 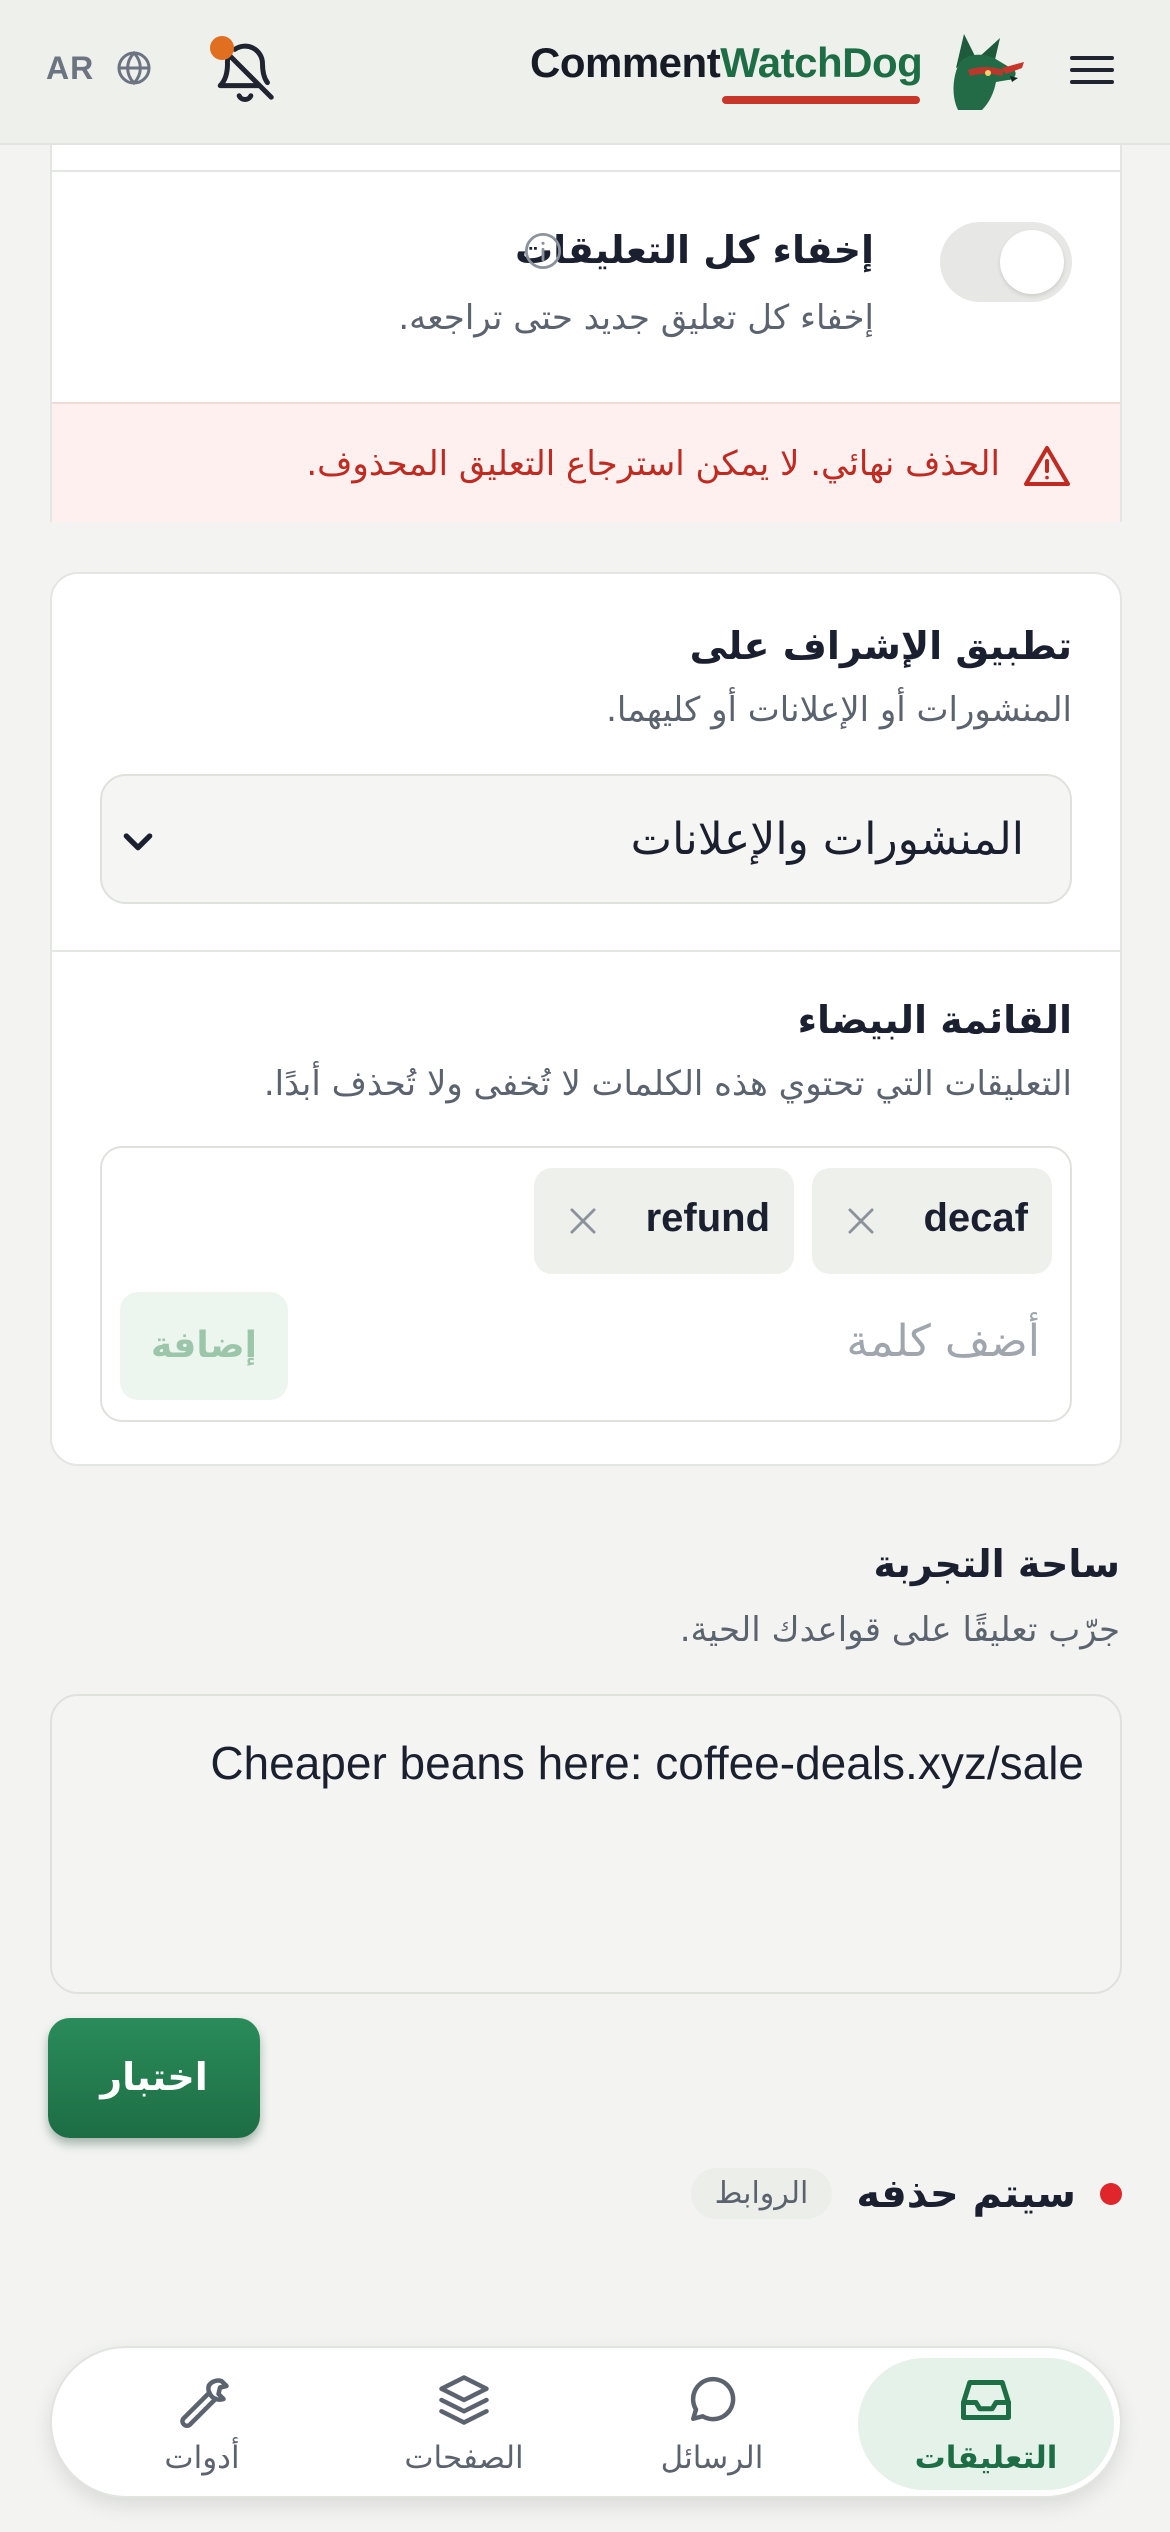 What do you see at coordinates (543, 251) in the screenshot?
I see `info-icon` at bounding box center [543, 251].